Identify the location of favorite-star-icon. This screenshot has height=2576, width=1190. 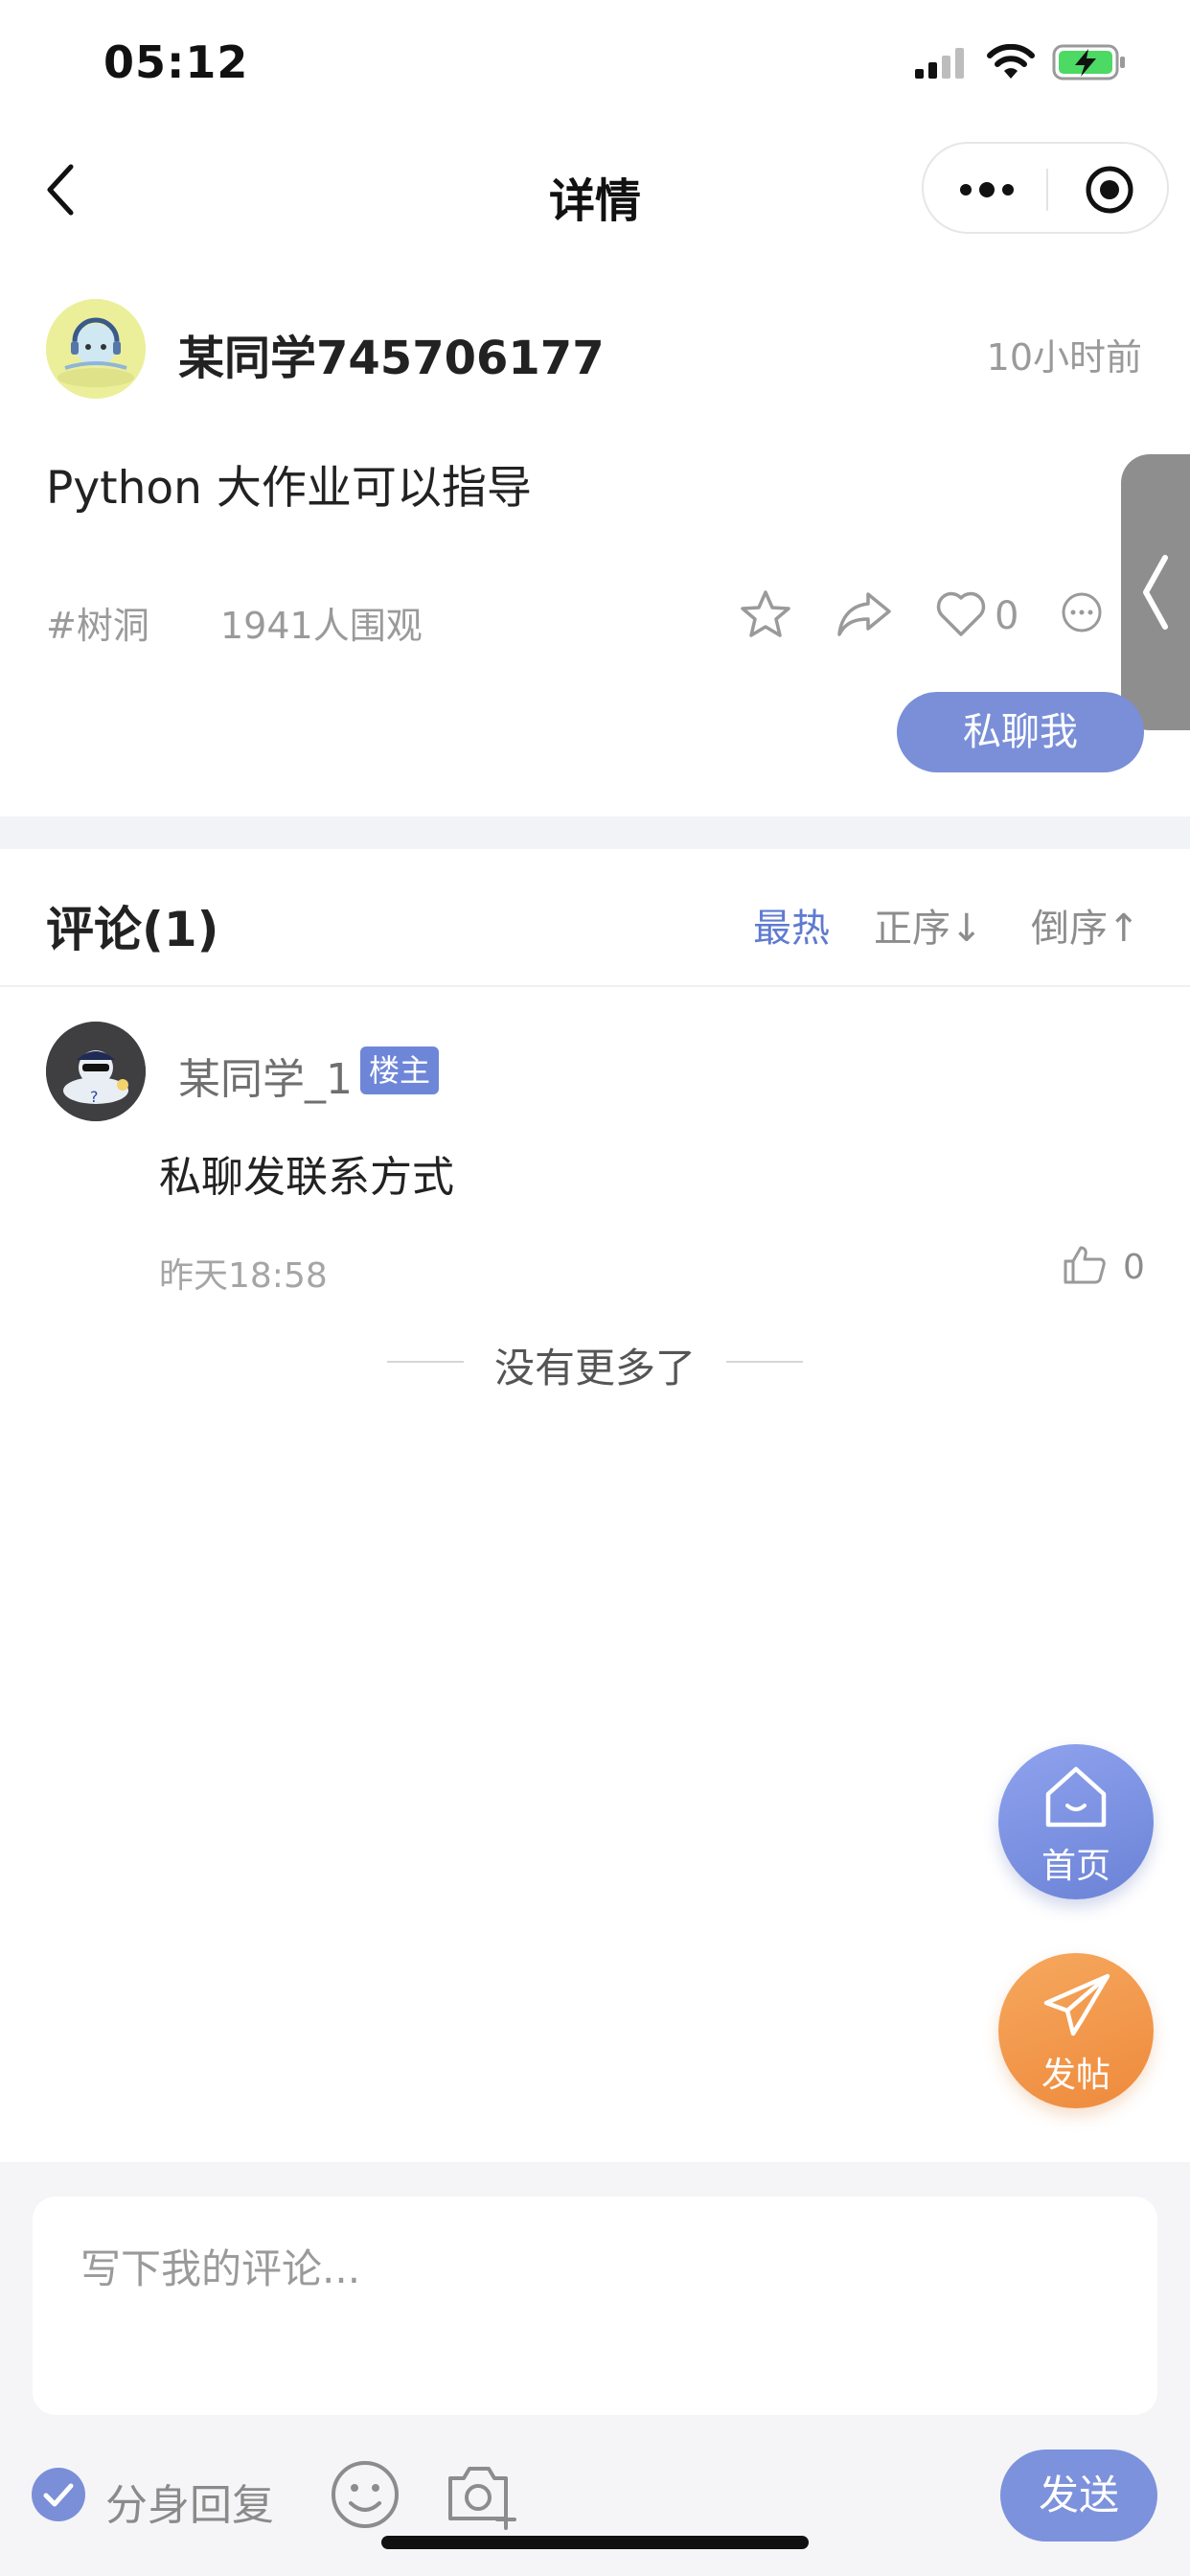
(765, 616).